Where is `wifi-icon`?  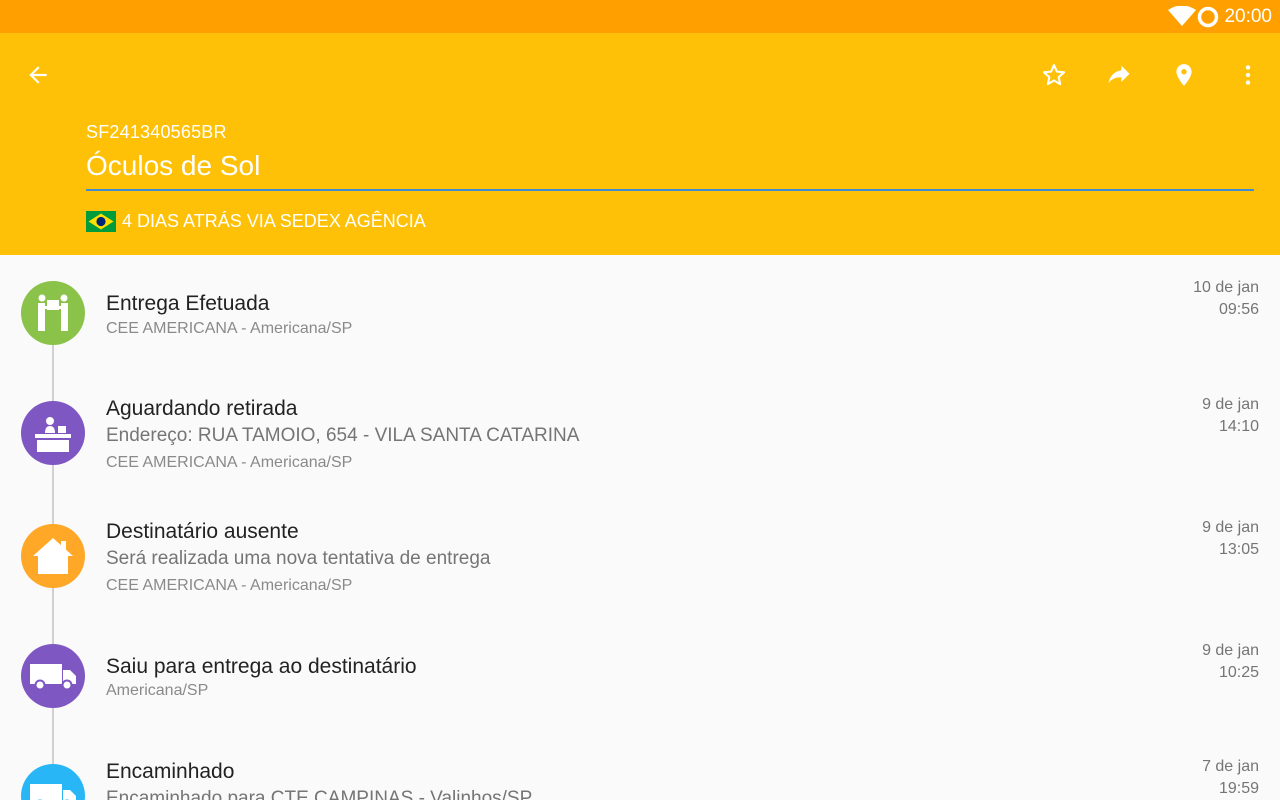
wifi-icon is located at coordinates (1182, 16).